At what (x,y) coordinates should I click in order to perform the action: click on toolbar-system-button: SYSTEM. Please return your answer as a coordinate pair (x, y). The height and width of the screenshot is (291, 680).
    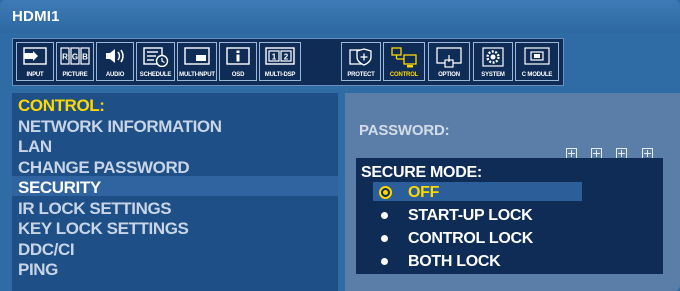
    Looking at the image, I should click on (493, 61).